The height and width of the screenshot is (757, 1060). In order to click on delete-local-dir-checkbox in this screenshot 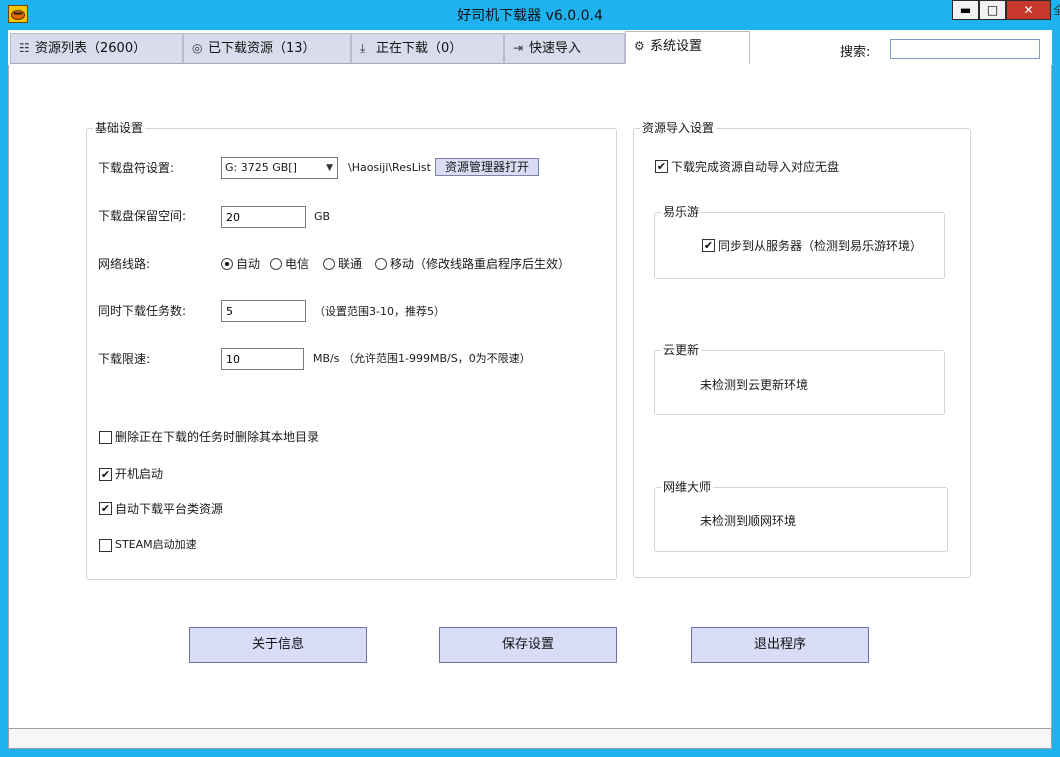, I will do `click(105, 437)`.